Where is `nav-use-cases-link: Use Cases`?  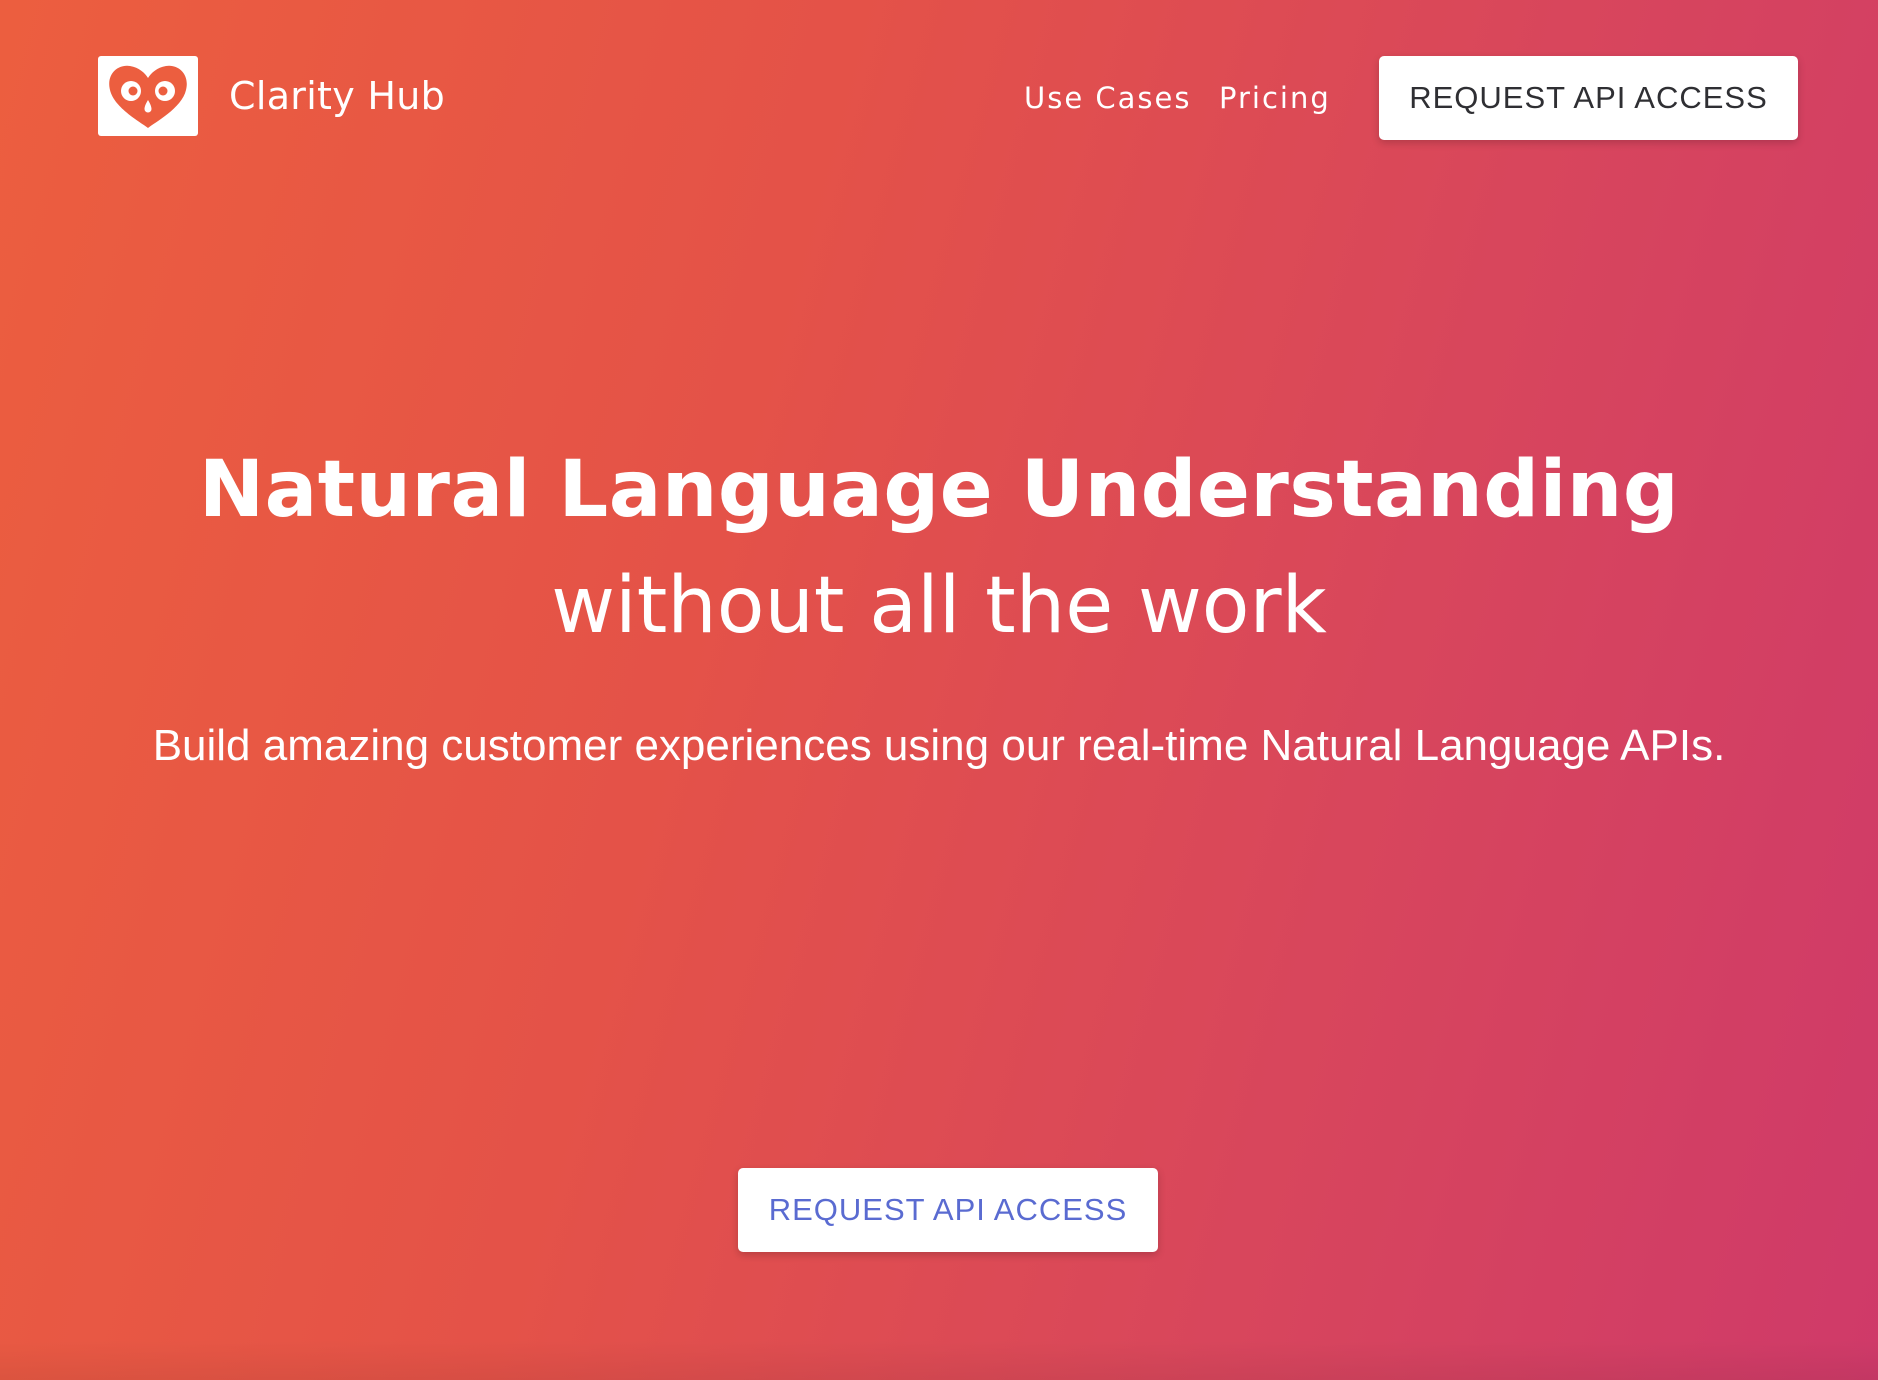 nav-use-cases-link: Use Cases is located at coordinates (1107, 98).